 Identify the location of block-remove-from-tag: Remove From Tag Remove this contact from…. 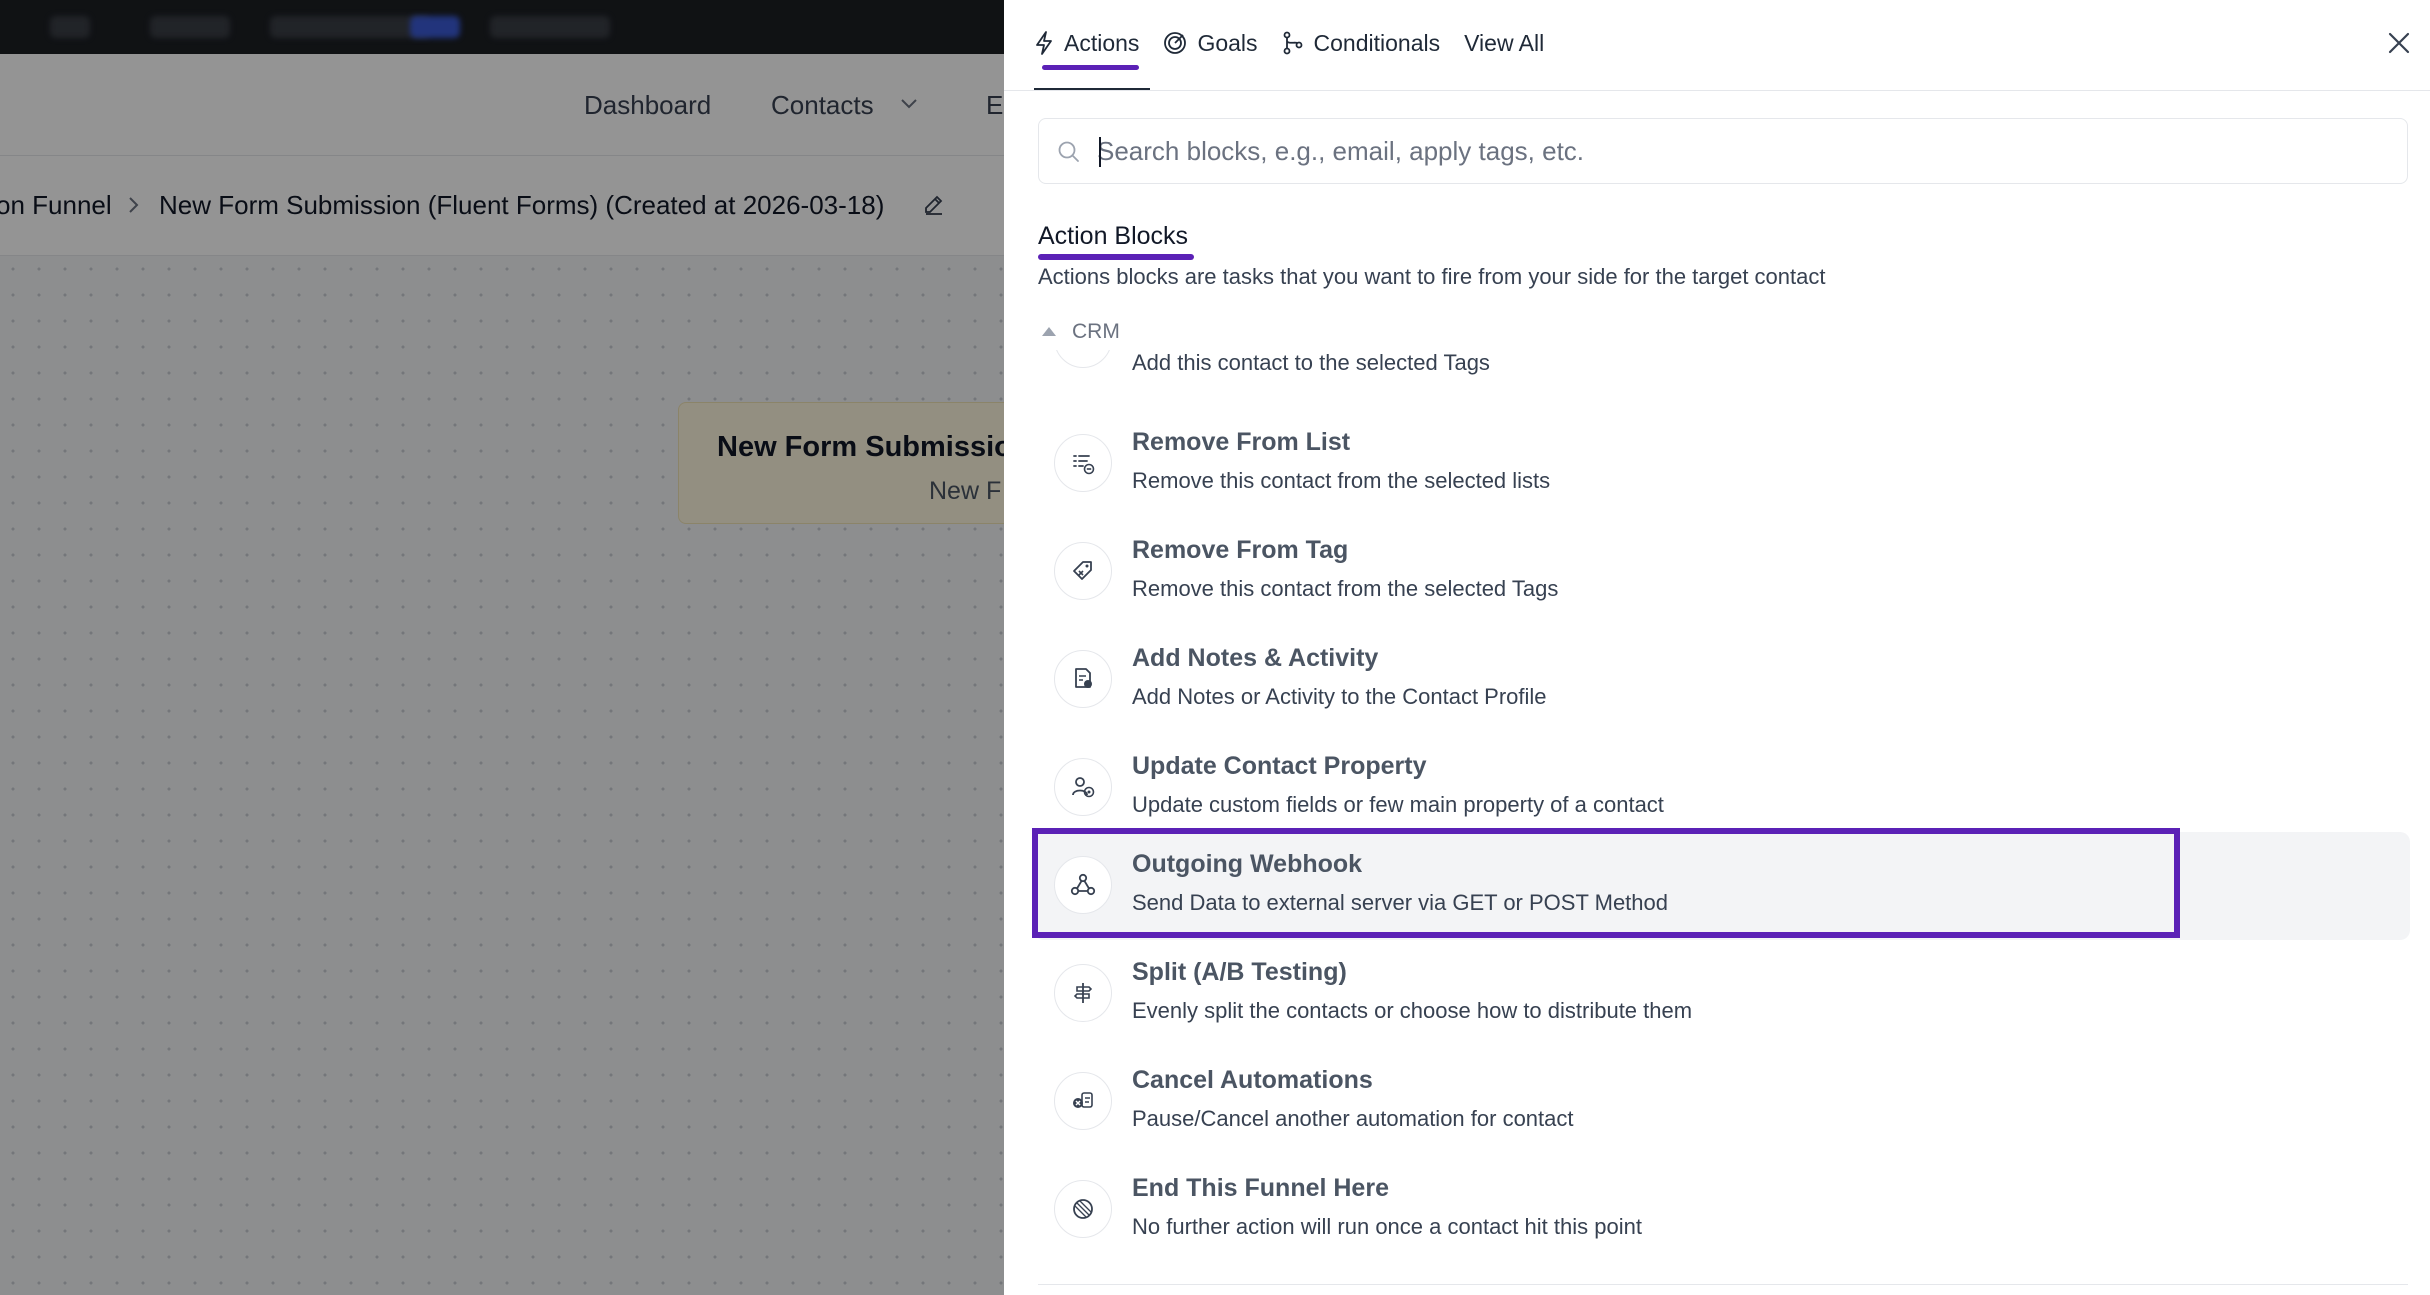
(1722, 572).